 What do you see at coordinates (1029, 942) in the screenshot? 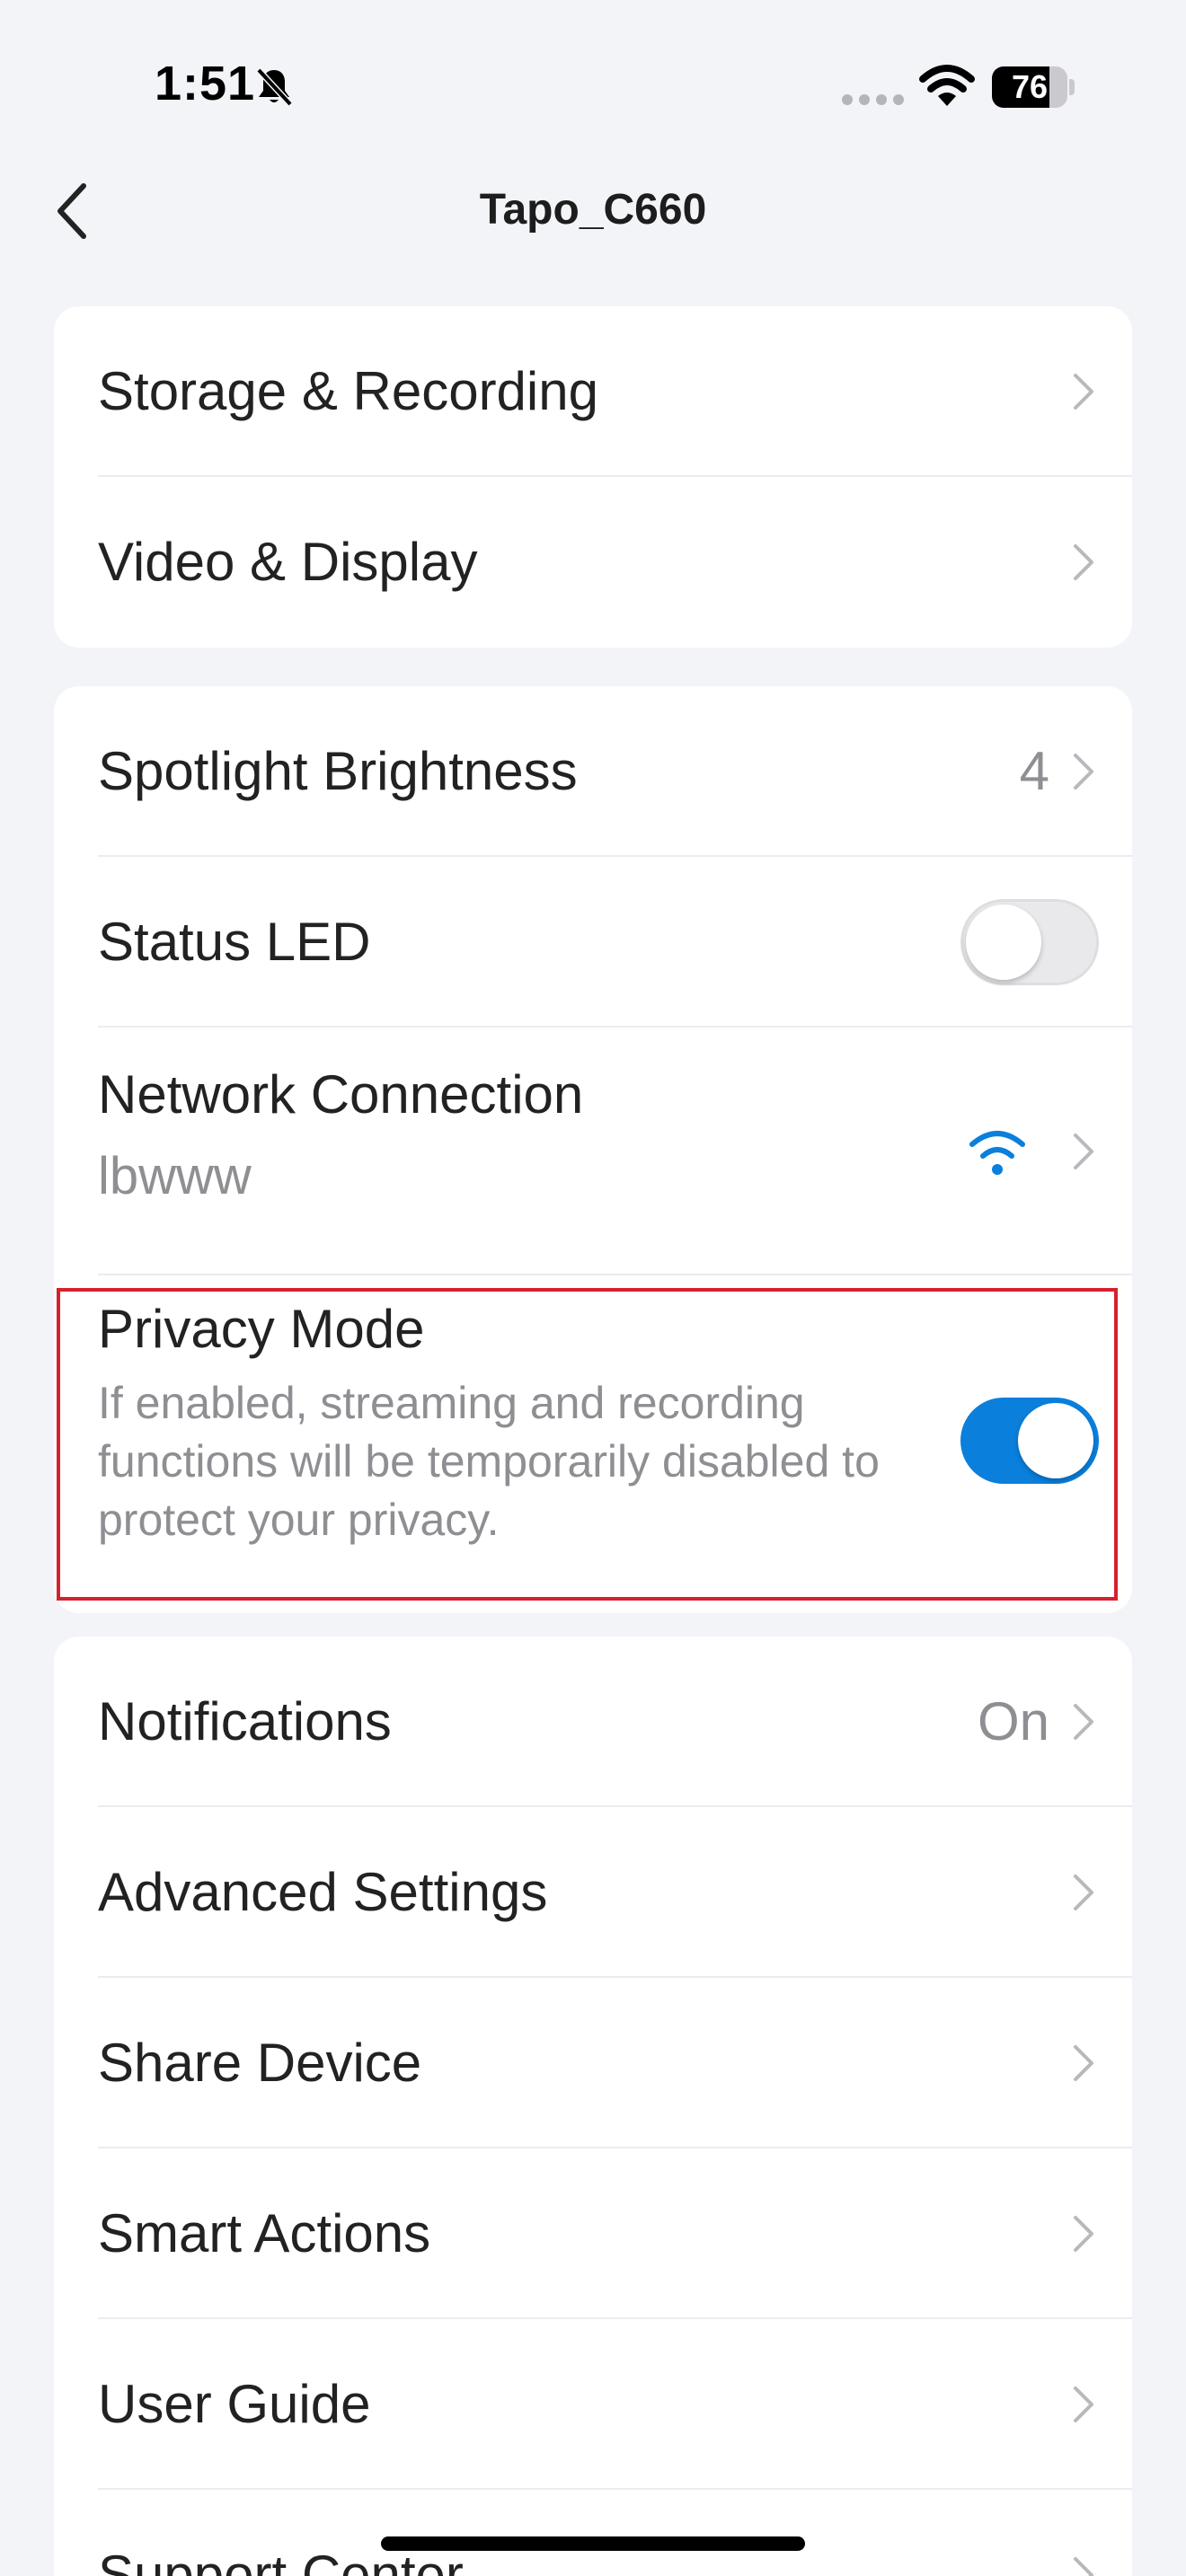
I see `status-led-toggle` at bounding box center [1029, 942].